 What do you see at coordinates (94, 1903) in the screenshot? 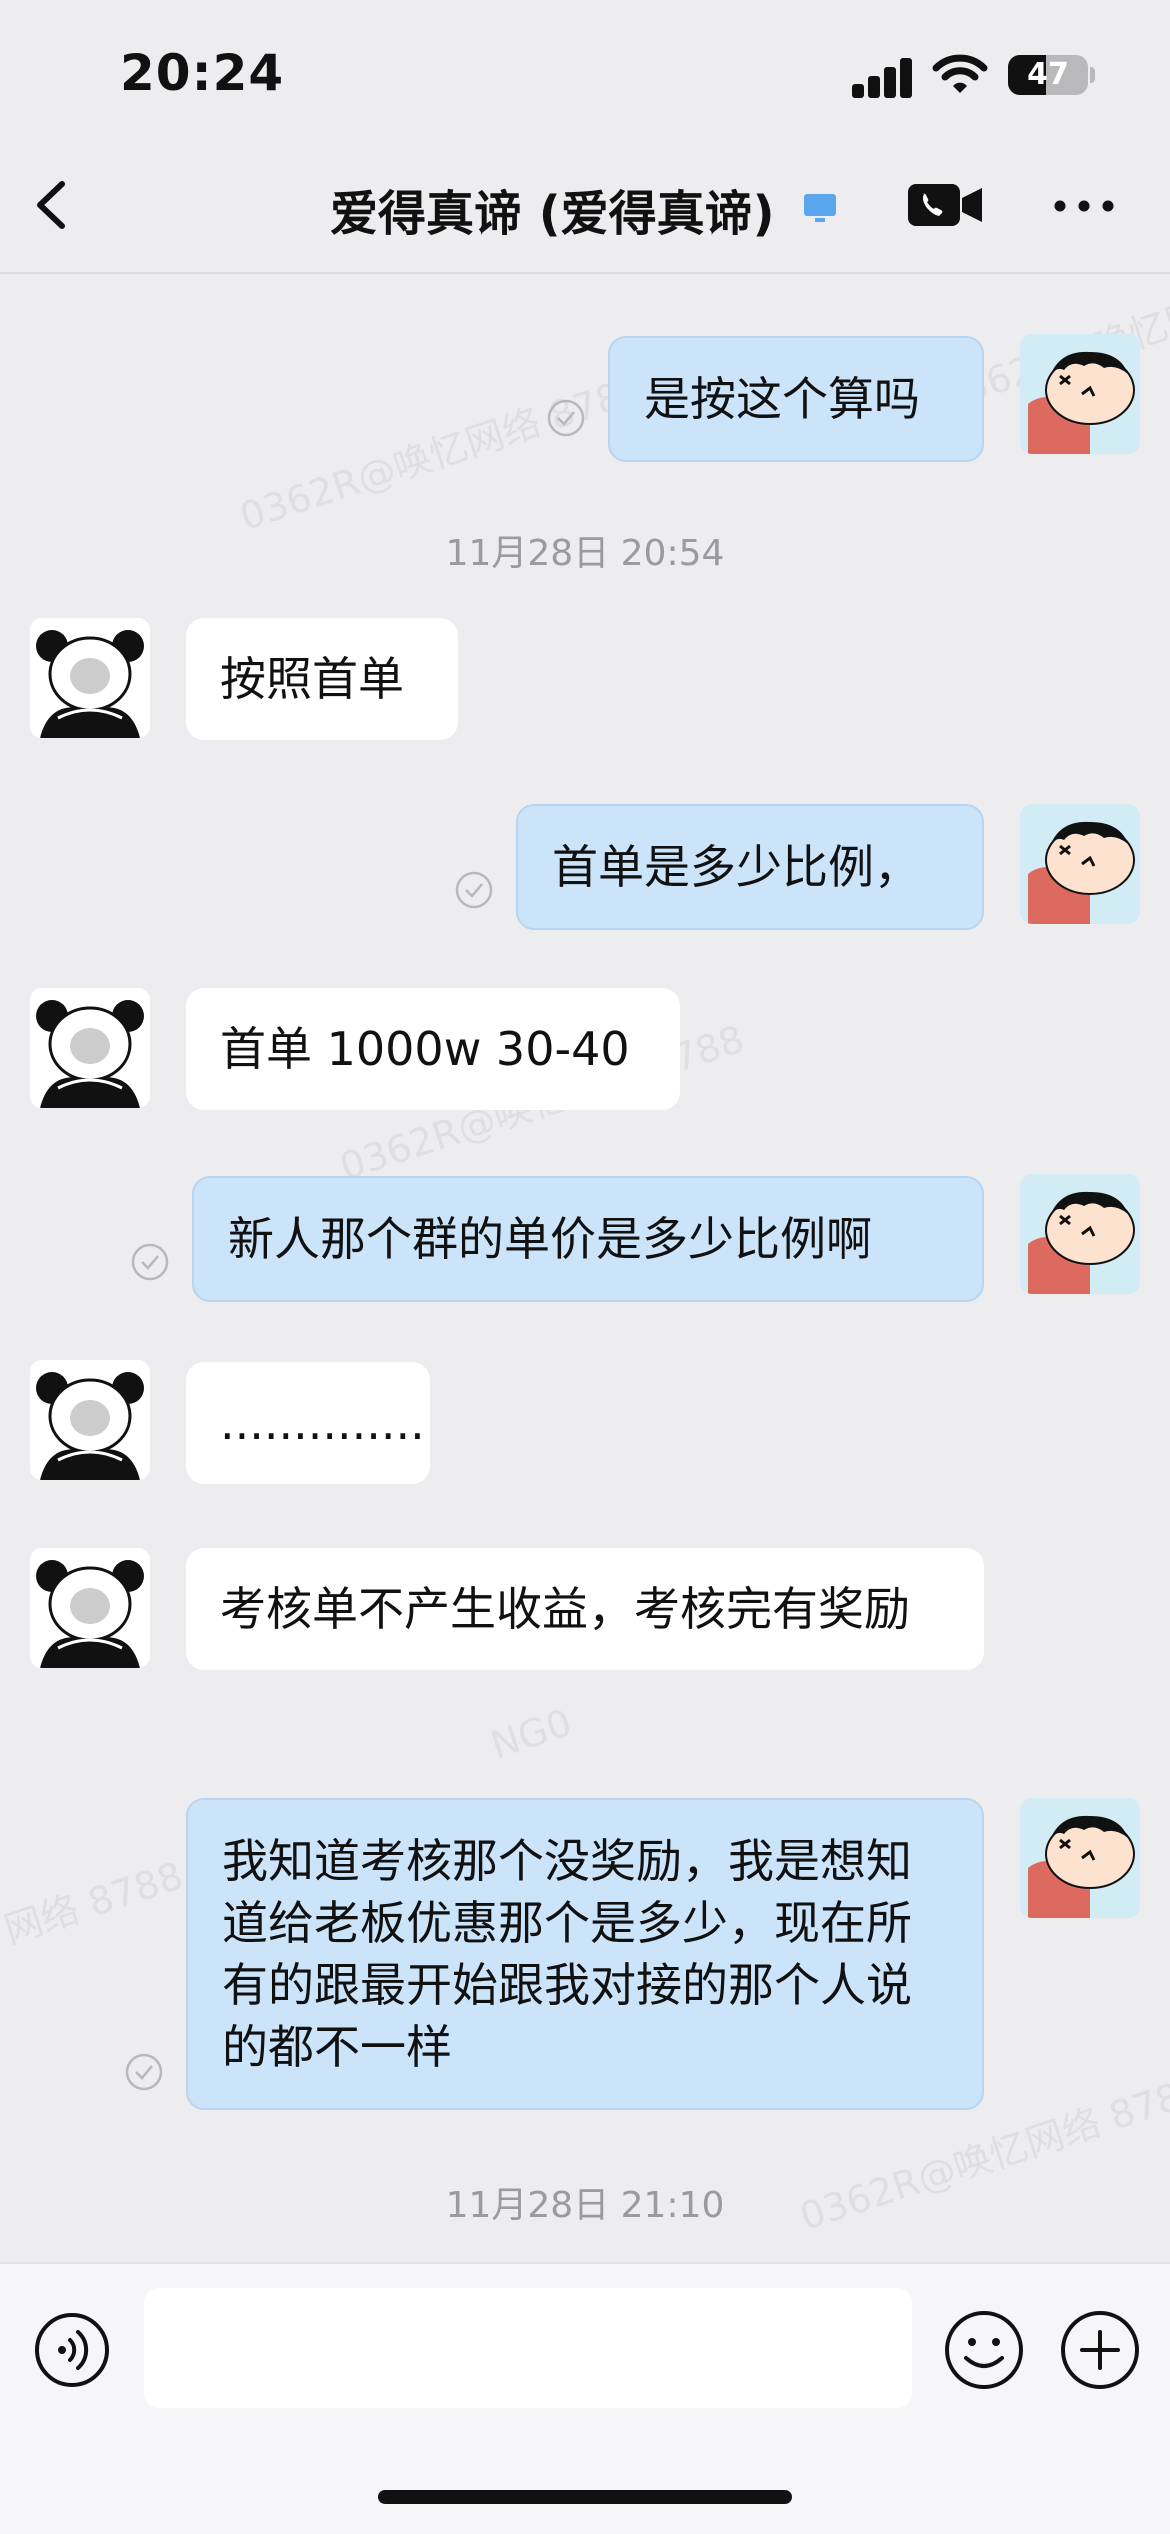
I see `watermark: 网络 8788` at bounding box center [94, 1903].